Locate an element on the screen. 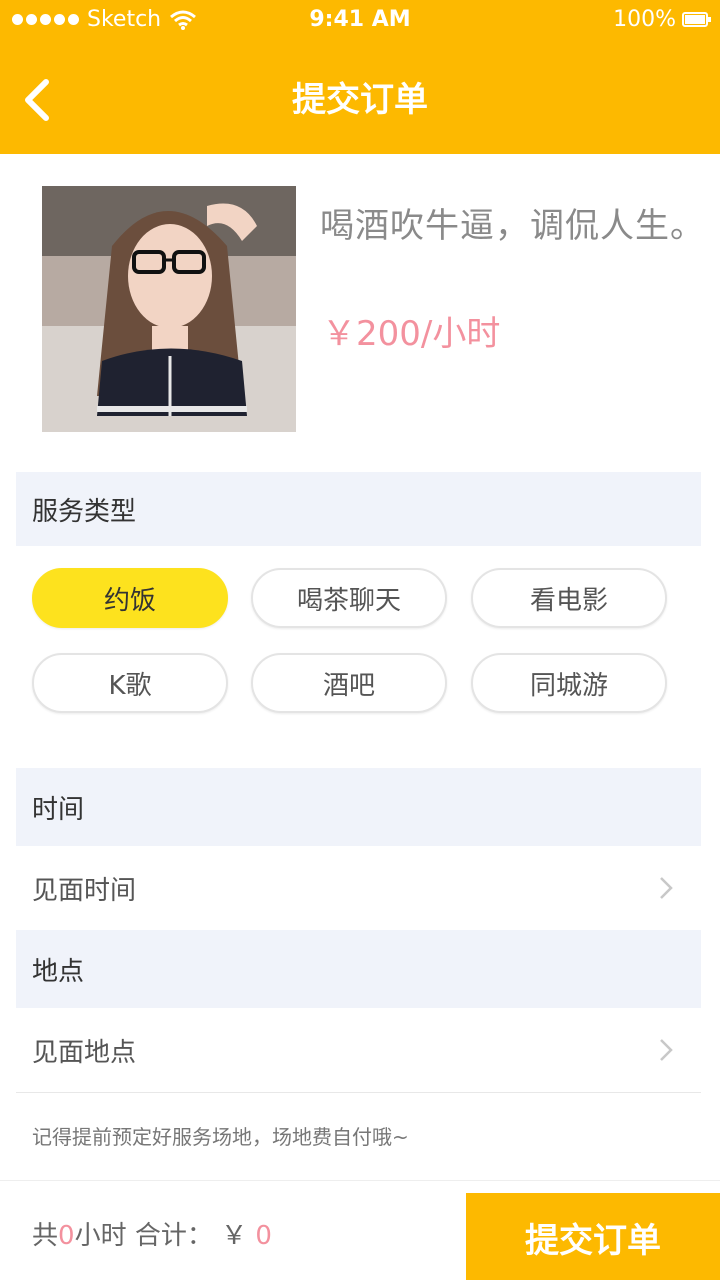  order-summary: 共0小时 合计： ￥ 0 is located at coordinates (152, 1233).